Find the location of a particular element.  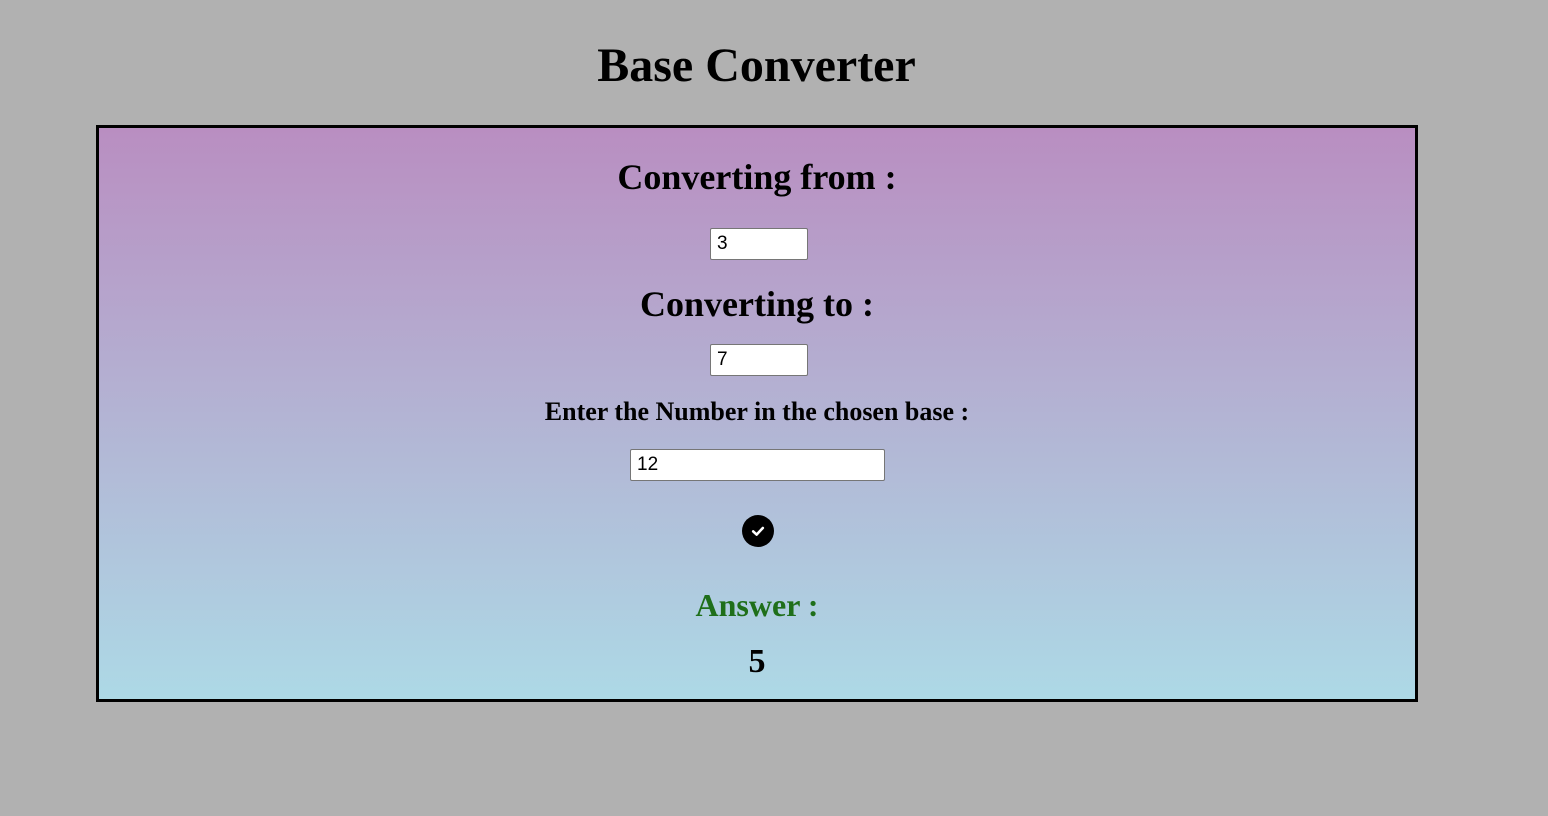

convert-button is located at coordinates (758, 531).